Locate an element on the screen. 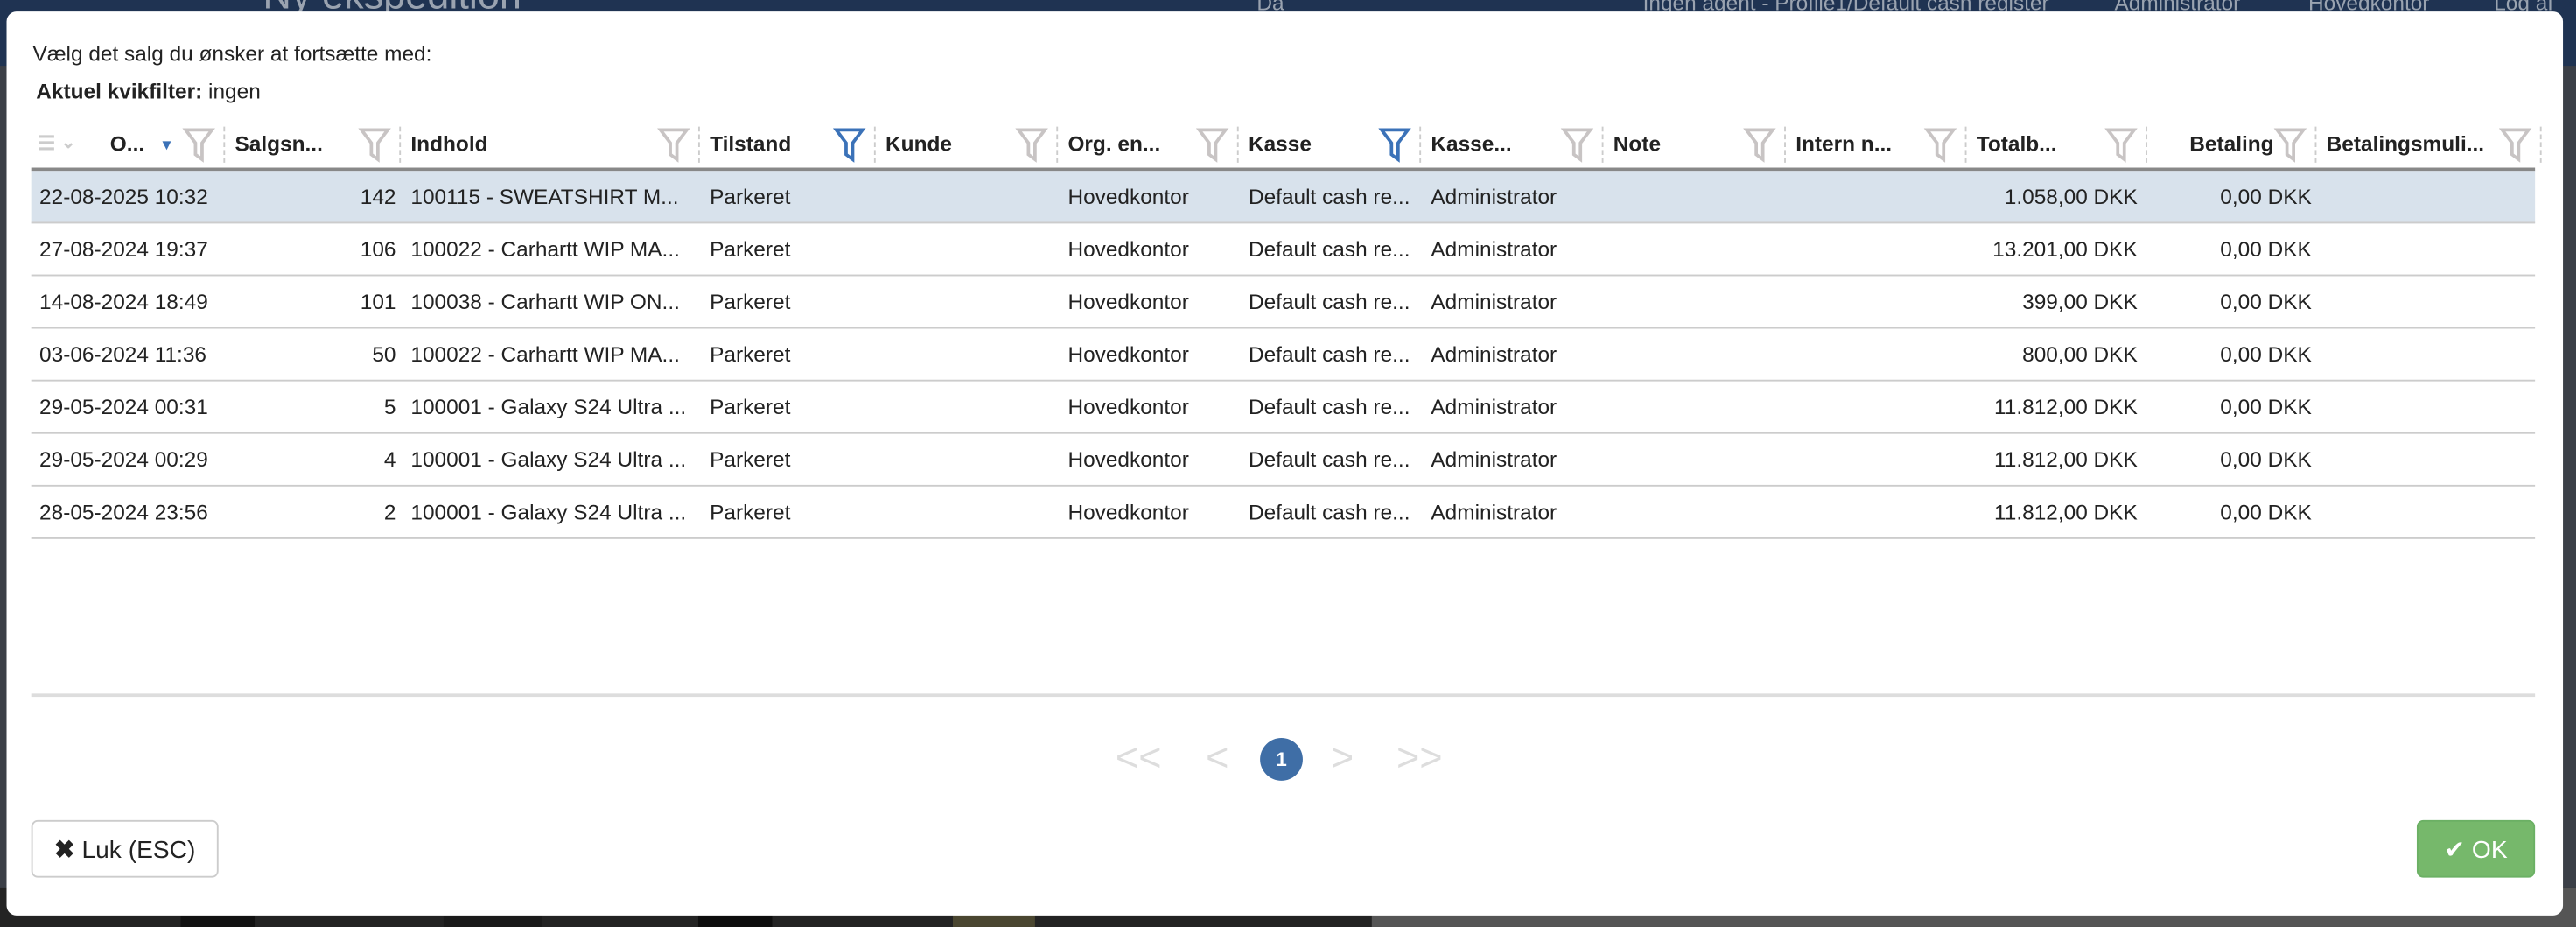 Image resolution: width=2576 pixels, height=927 pixels. column-label: Betaling is located at coordinates (2231, 144).